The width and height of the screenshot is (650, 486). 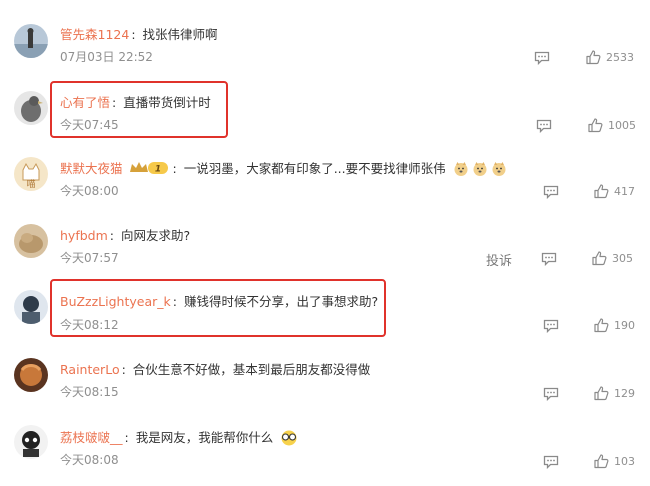 What do you see at coordinates (499, 259) in the screenshot?
I see `report-button: 投诉` at bounding box center [499, 259].